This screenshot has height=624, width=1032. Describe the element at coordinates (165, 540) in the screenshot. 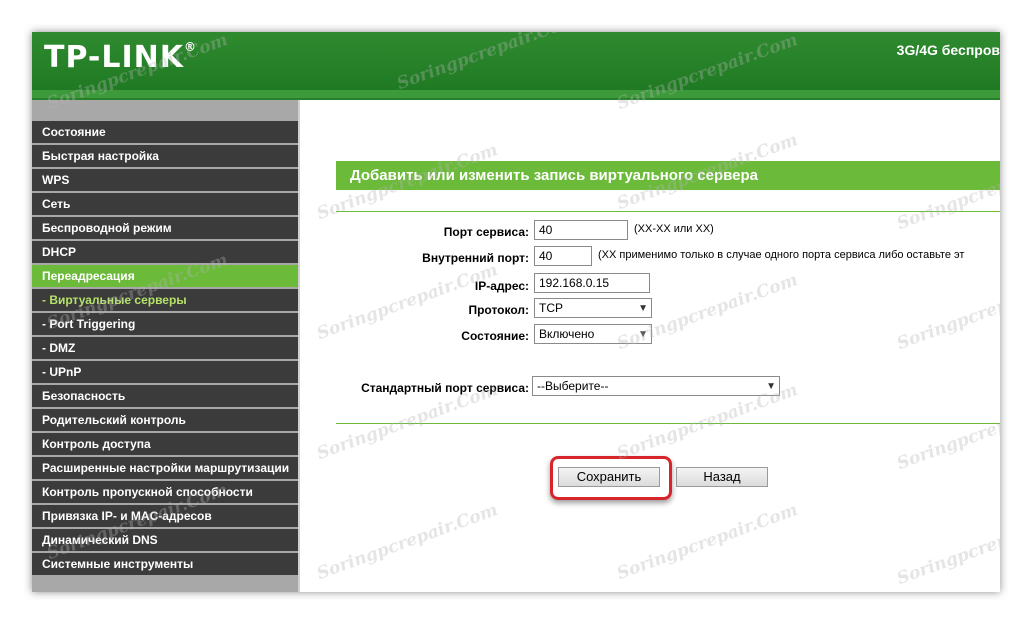

I see `sidebar-item-dynamic-dns: Динамический DNS` at that location.